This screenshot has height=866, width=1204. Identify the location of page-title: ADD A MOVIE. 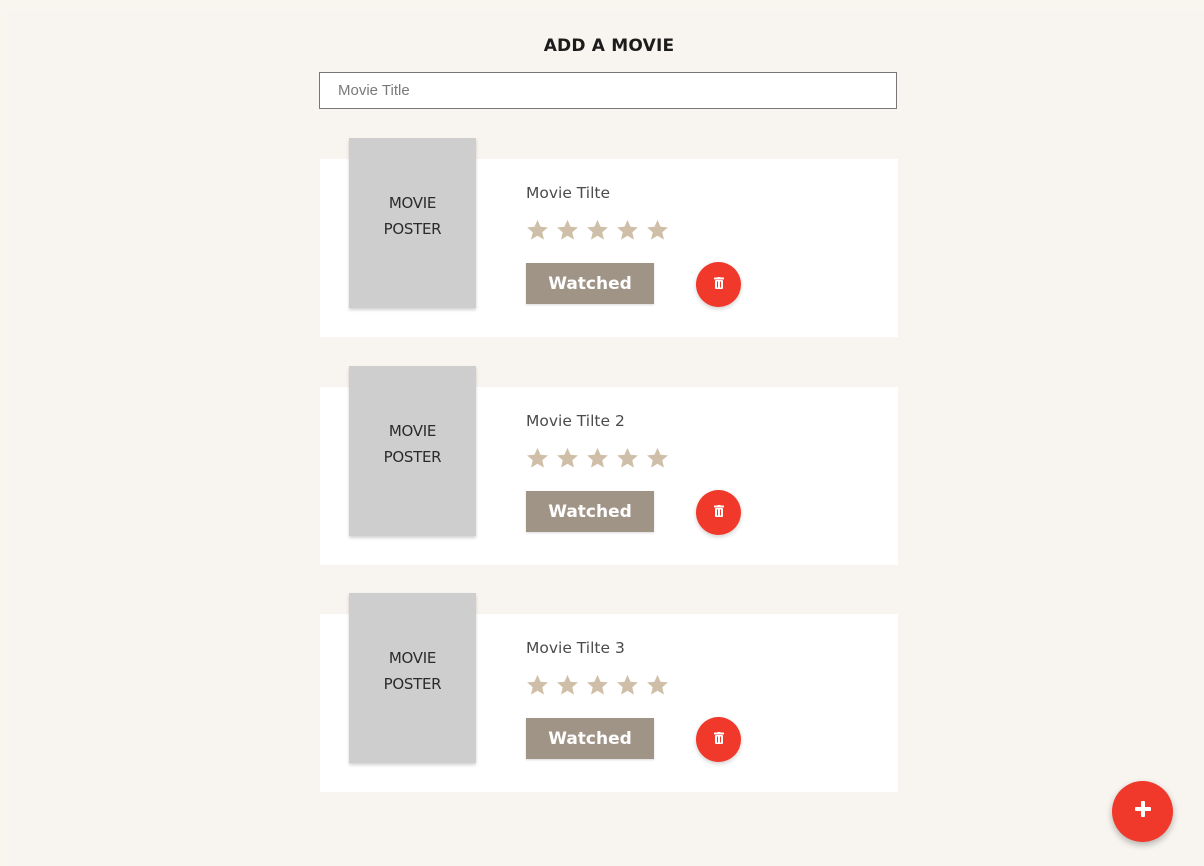
(609, 46).